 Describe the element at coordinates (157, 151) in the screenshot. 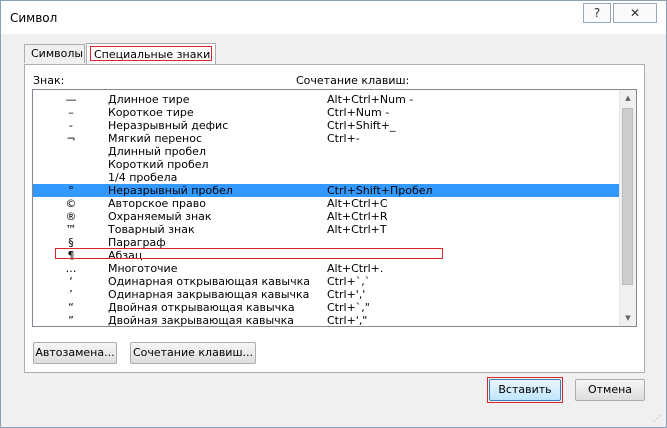

I see `name-cell: Длинный пробел` at that location.